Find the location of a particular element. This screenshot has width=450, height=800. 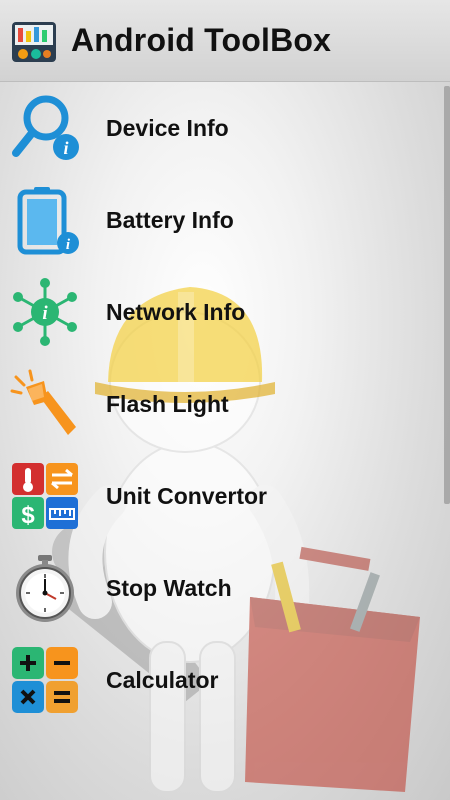

menu-item-stop-watch: Stop Watch is located at coordinates (220, 588).